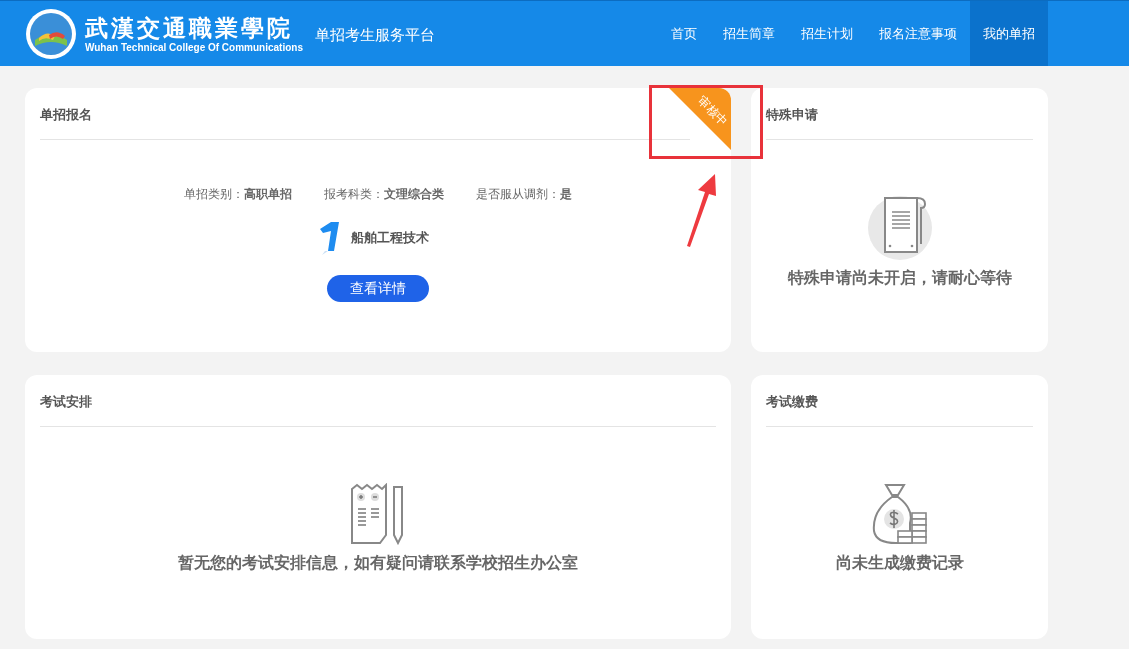 This screenshot has width=1129, height=649. Describe the element at coordinates (1009, 33) in the screenshot. I see `nav-tab: 我的单招` at that location.